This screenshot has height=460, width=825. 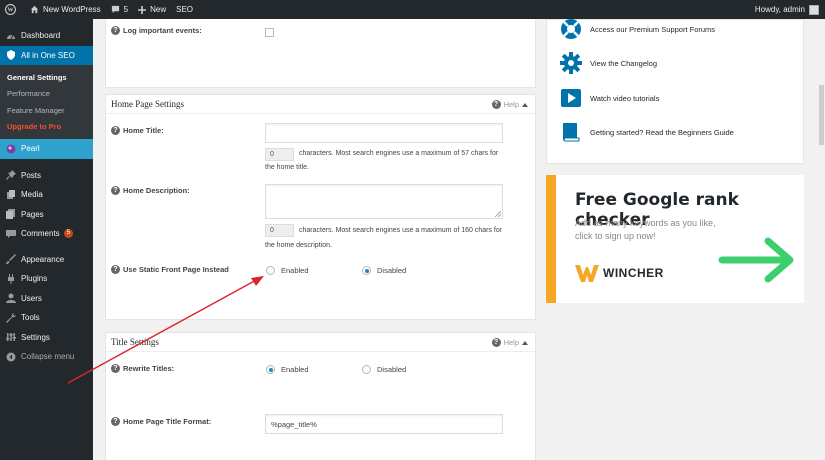 What do you see at coordinates (11, 36) in the screenshot?
I see `dashboard-icon` at bounding box center [11, 36].